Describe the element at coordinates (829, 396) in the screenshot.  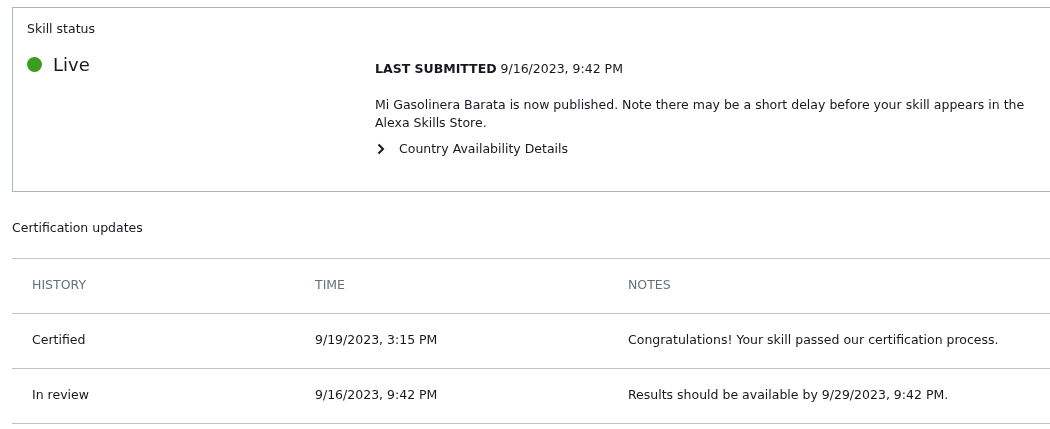
I see `table-cell: Results should be available by 9/29/2023, 9:42 PM.` at that location.